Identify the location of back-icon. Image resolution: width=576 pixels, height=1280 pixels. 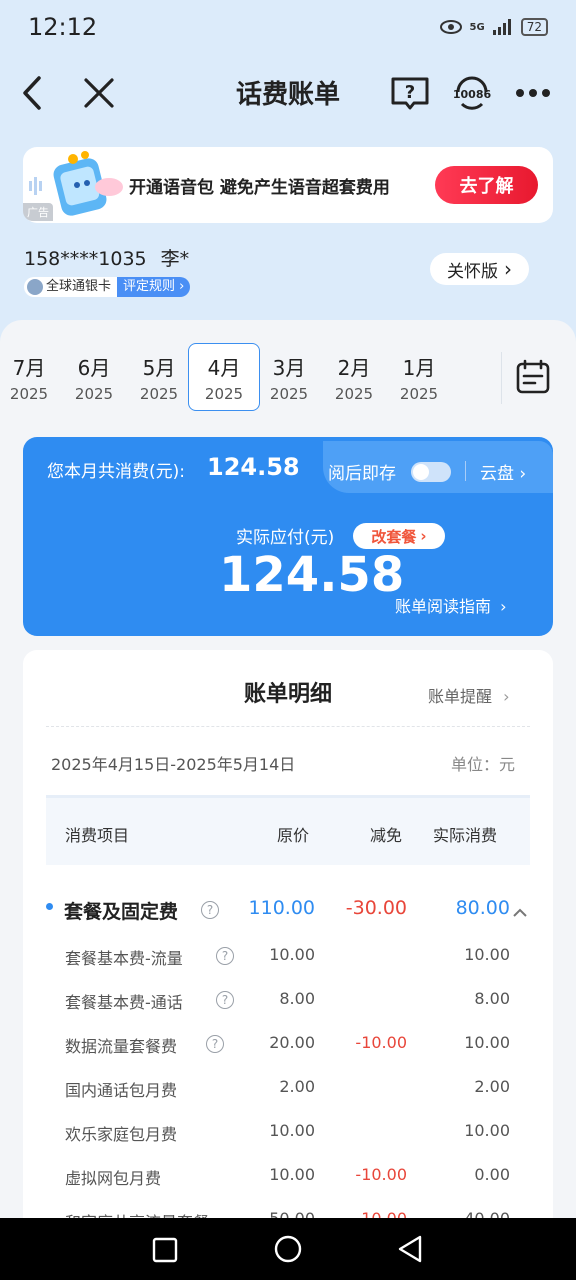
(32, 93).